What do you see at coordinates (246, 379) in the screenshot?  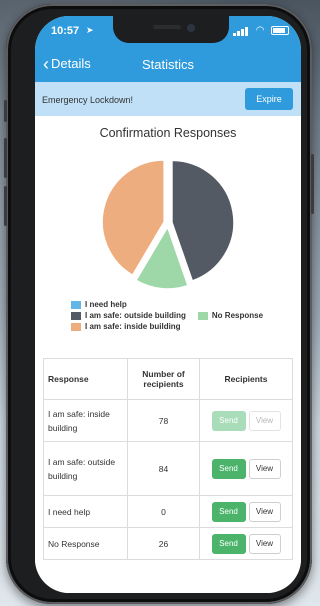 I see `header-recipients: Recipients` at bounding box center [246, 379].